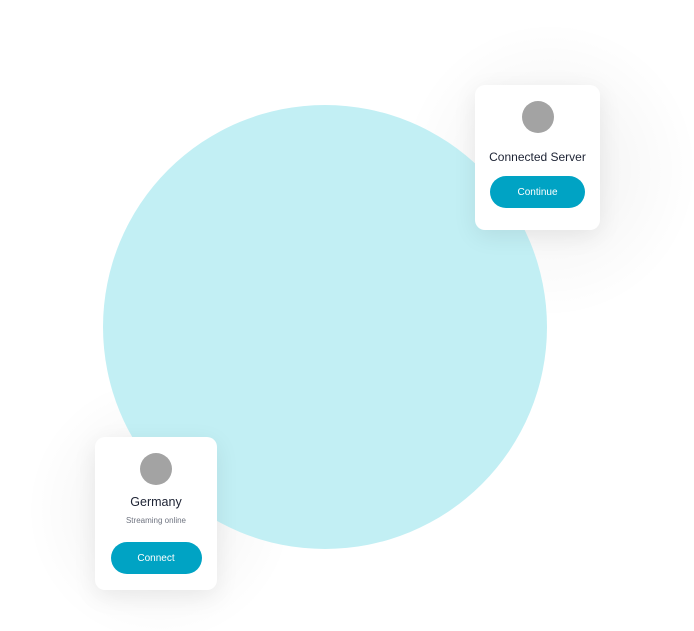 This screenshot has height=631, width=694. Describe the element at coordinates (156, 558) in the screenshot. I see `connect-button: Connect` at that location.